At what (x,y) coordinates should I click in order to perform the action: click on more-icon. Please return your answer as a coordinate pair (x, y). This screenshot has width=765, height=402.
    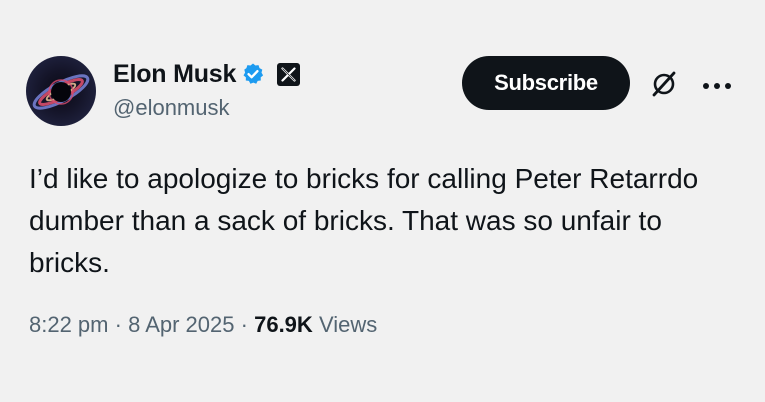
    Looking at the image, I should click on (718, 83).